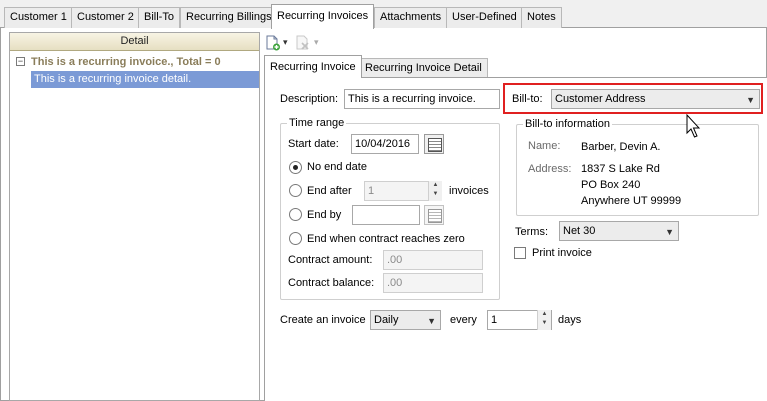 The height and width of the screenshot is (401, 767). I want to click on billto-address-line3: Anywhere UT 99999, so click(631, 201).